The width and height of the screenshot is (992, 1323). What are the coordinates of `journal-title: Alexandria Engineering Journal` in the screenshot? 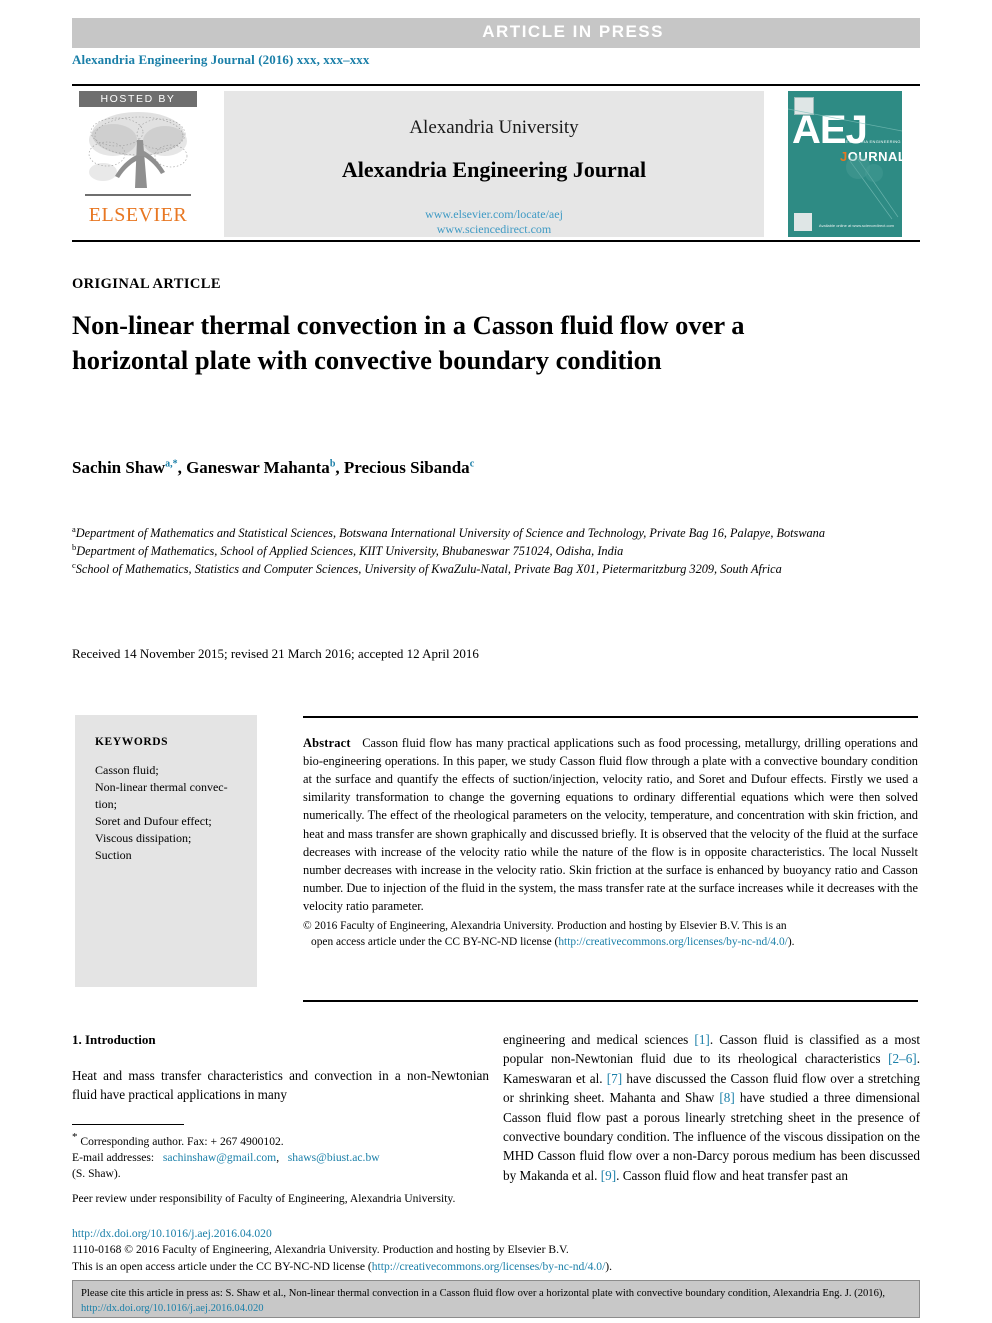 It's located at (494, 169).